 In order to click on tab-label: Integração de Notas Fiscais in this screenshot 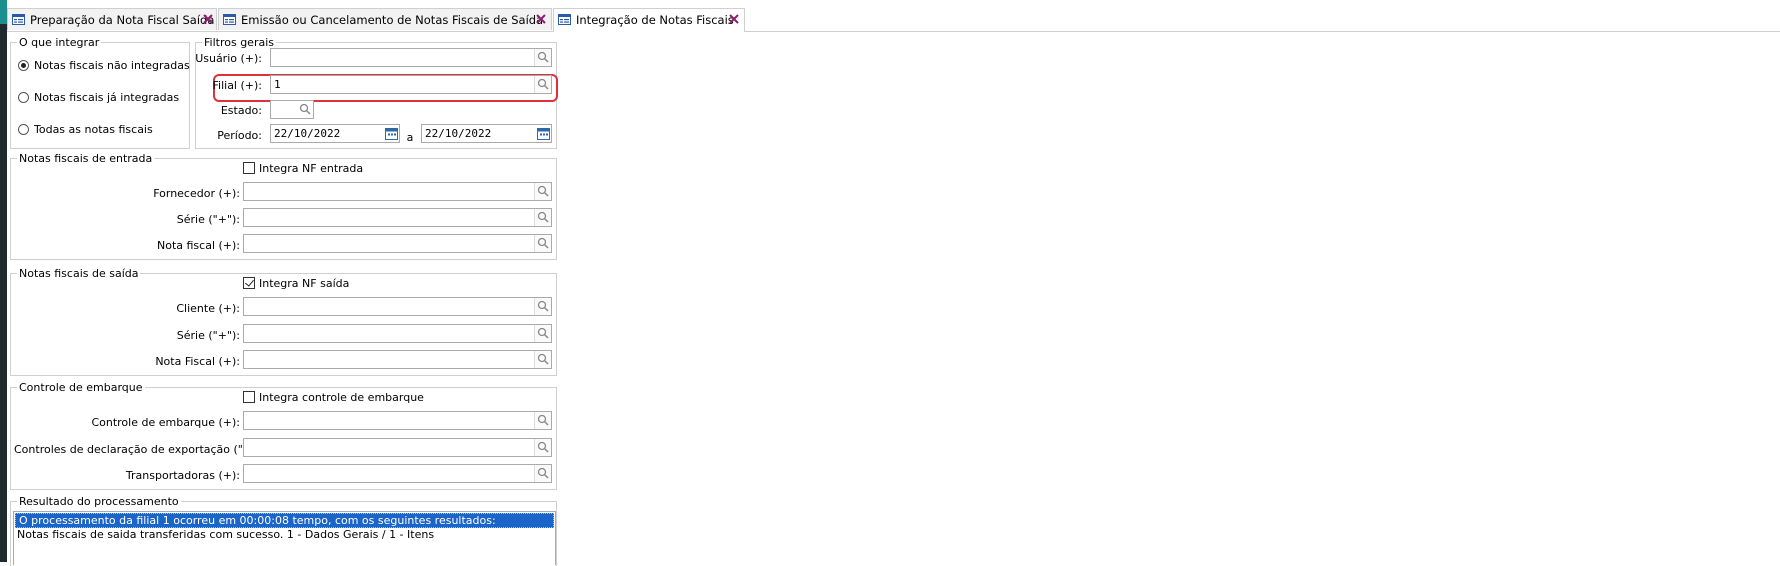, I will do `click(655, 20)`.